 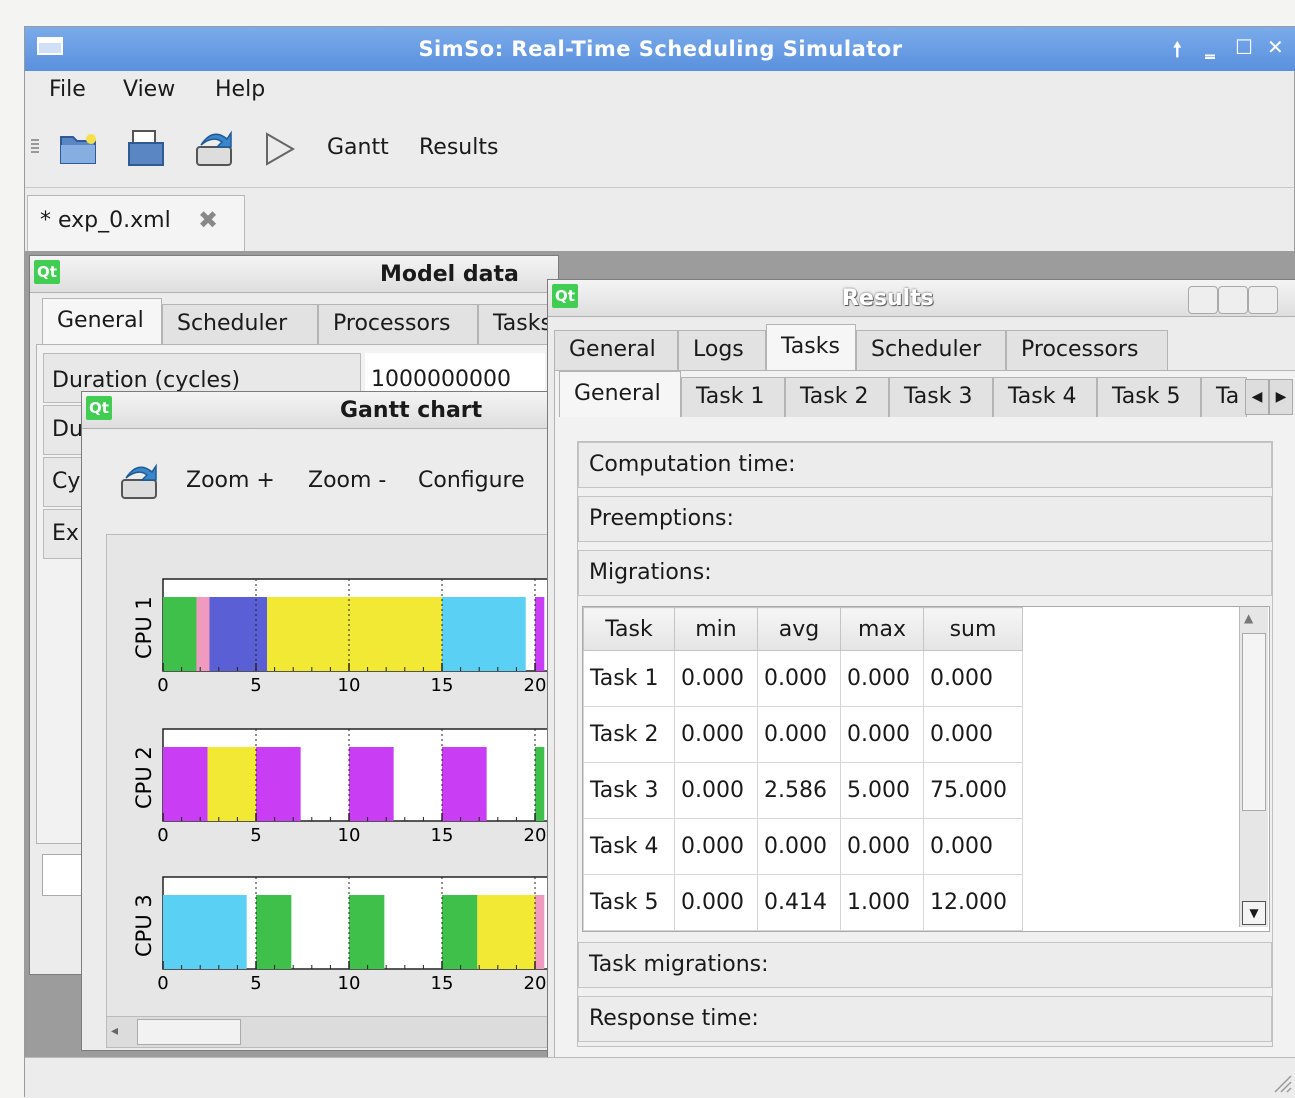 What do you see at coordinates (803, 734) in the screenshot?
I see `table-row: Task 2 0.000 0.000 0.000 0.000` at bounding box center [803, 734].